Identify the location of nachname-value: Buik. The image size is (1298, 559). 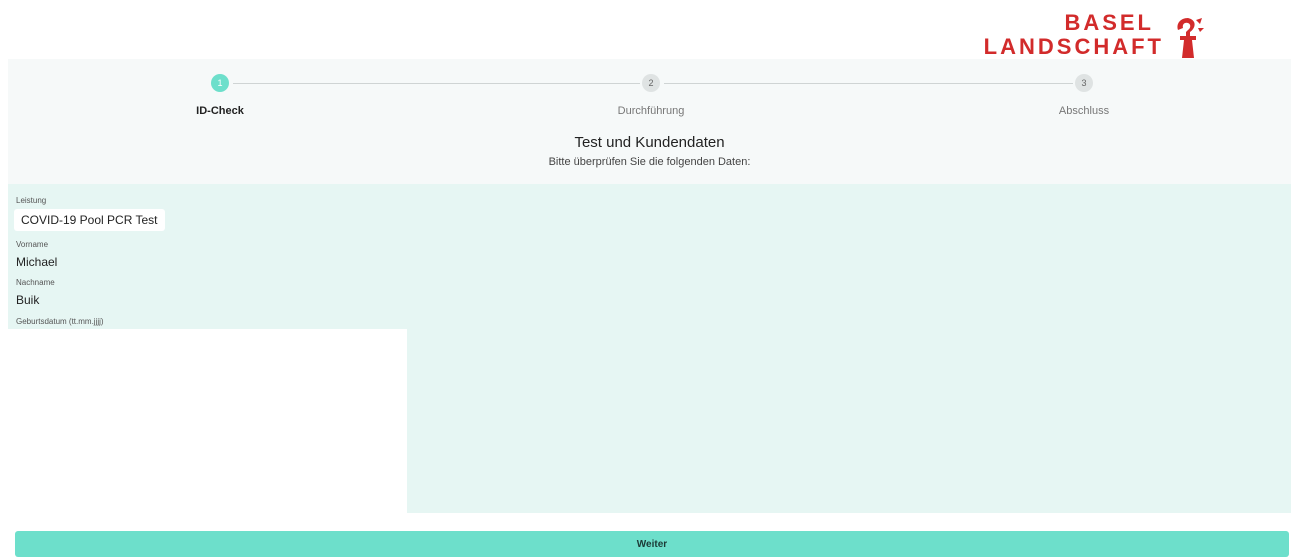
(28, 300).